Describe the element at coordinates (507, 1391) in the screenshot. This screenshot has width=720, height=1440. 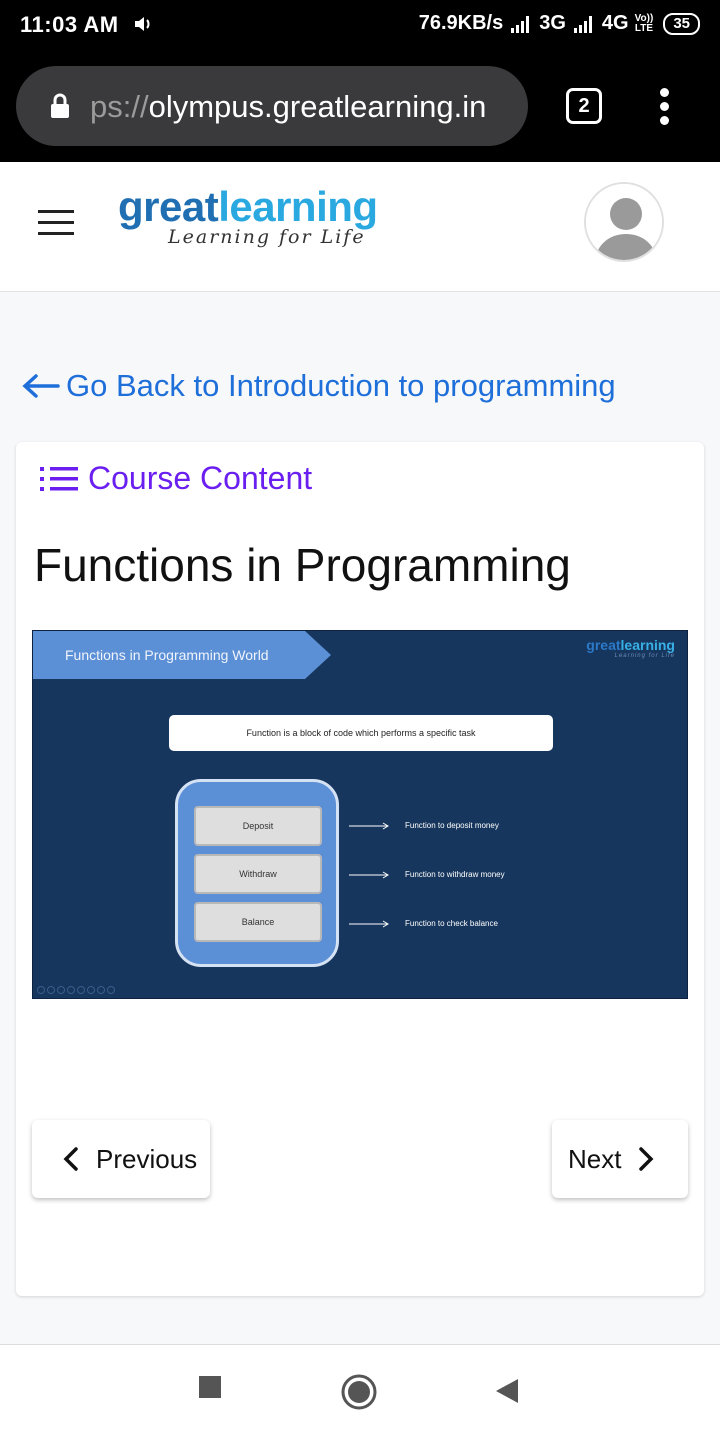
I see `back-icon` at that location.